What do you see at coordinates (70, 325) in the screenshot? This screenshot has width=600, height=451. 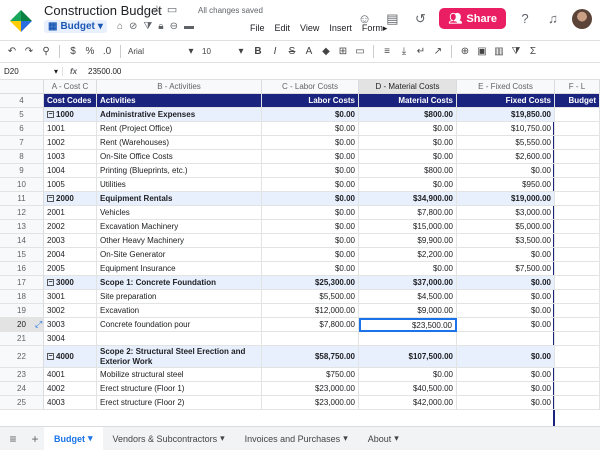 I see `table-cell: 3003` at bounding box center [70, 325].